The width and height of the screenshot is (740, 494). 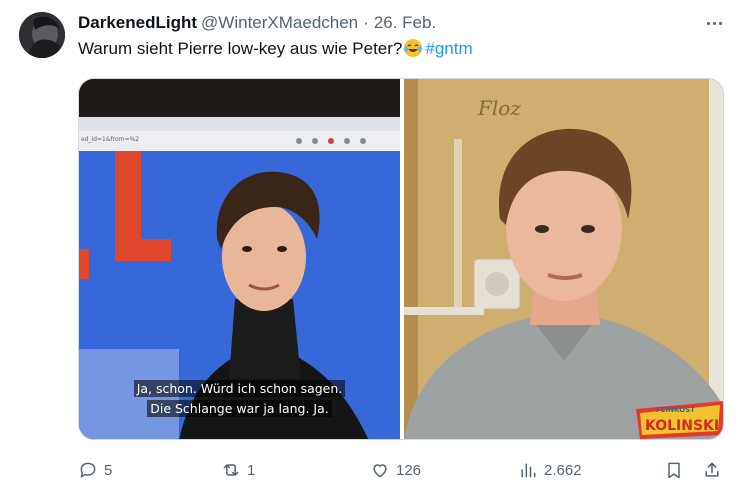 I want to click on views-bar-chart-icon, so click(x=528, y=470).